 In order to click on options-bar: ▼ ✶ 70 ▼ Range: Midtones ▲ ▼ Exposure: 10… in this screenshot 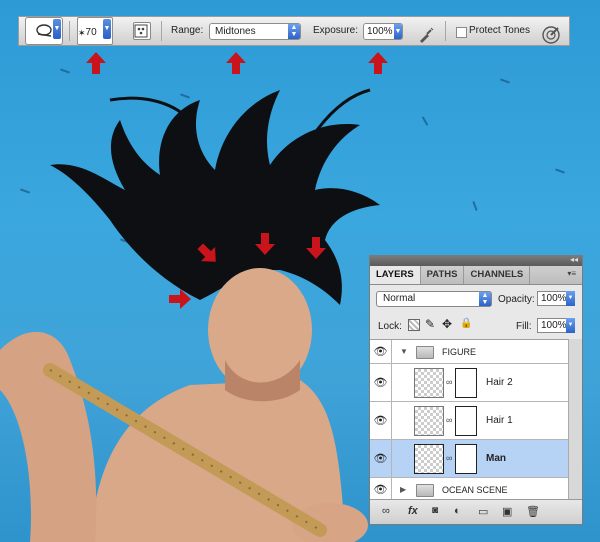, I will do `click(294, 31)`.